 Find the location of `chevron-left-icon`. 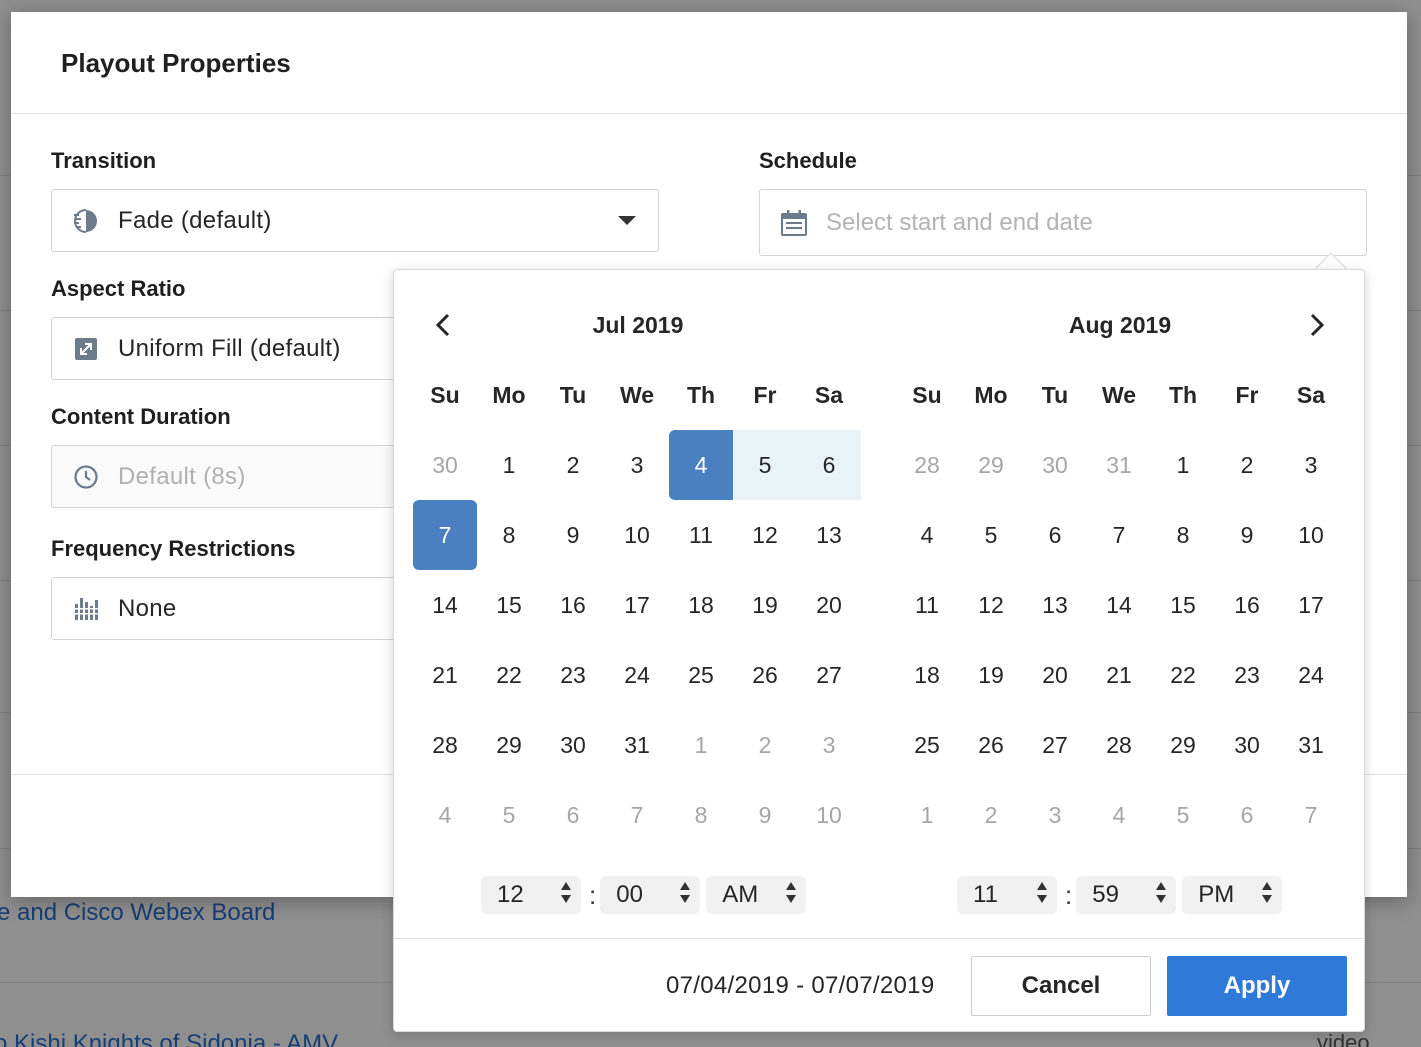

chevron-left-icon is located at coordinates (442, 325).